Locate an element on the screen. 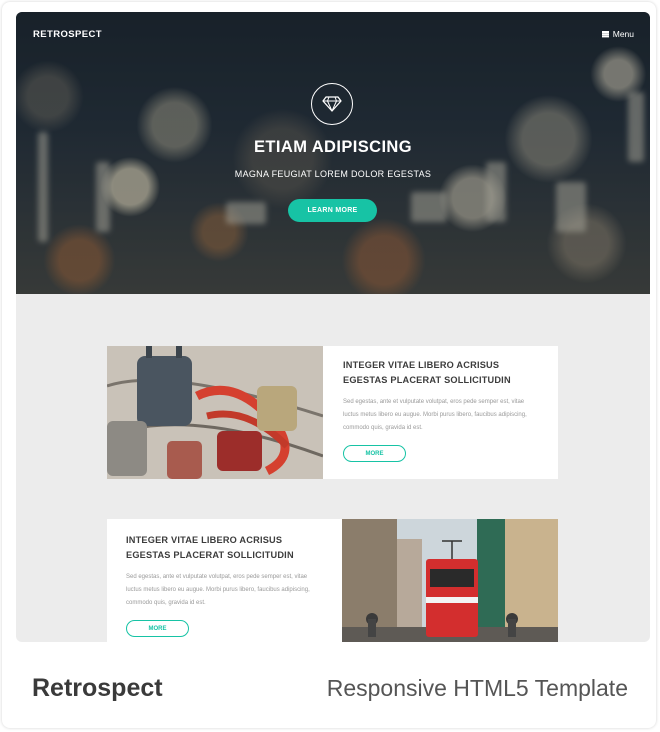 The image size is (660, 732). menu-button: Menu is located at coordinates (617, 34).